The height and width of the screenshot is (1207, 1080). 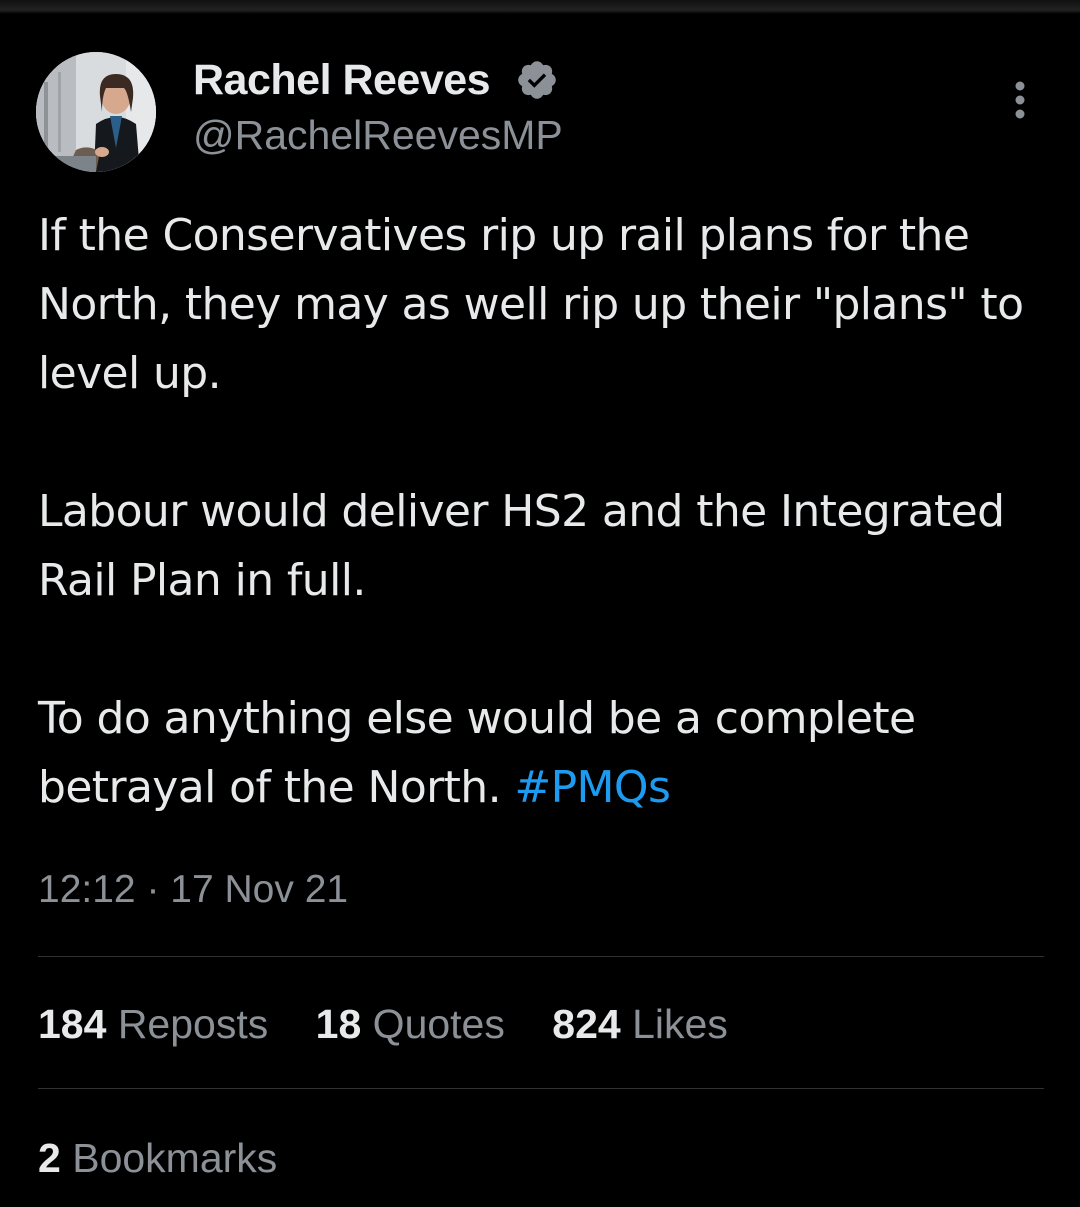 I want to click on top-edge, so click(x=540, y=7).